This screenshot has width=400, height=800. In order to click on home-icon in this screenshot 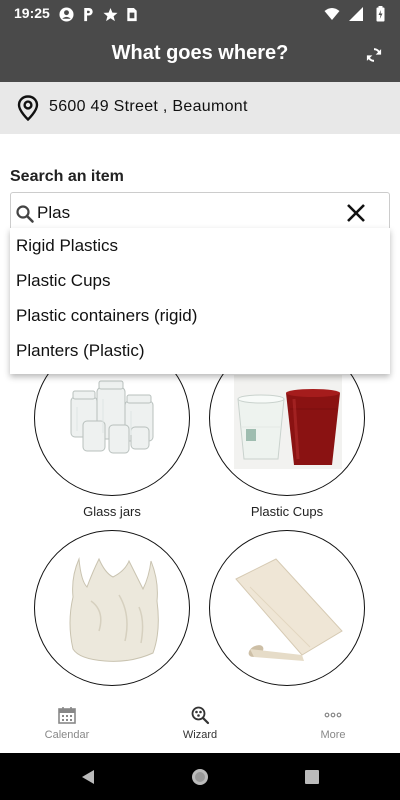, I will do `click(200, 777)`.